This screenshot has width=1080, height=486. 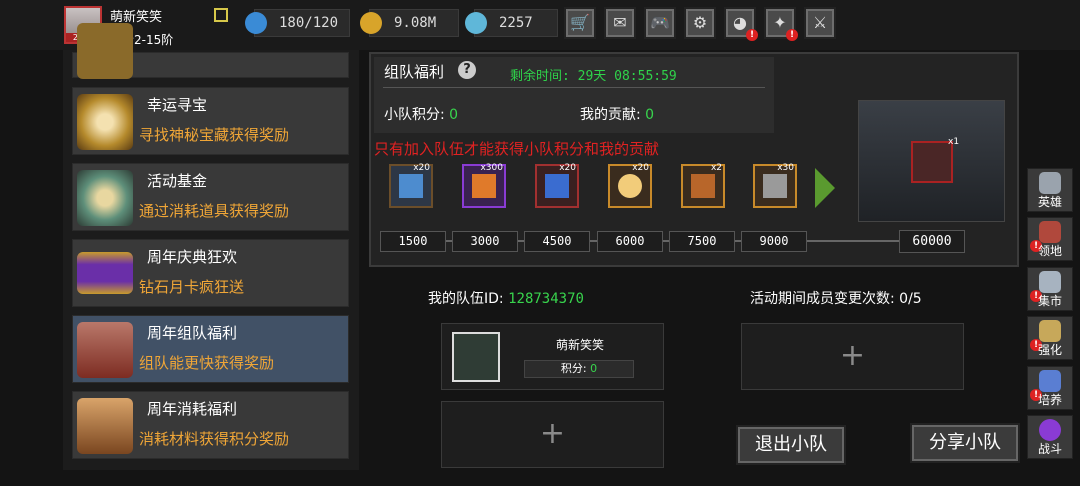 I want to click on join-team-warning: 只有加入队伍才能获得小队积分和我的贡献, so click(x=517, y=149).